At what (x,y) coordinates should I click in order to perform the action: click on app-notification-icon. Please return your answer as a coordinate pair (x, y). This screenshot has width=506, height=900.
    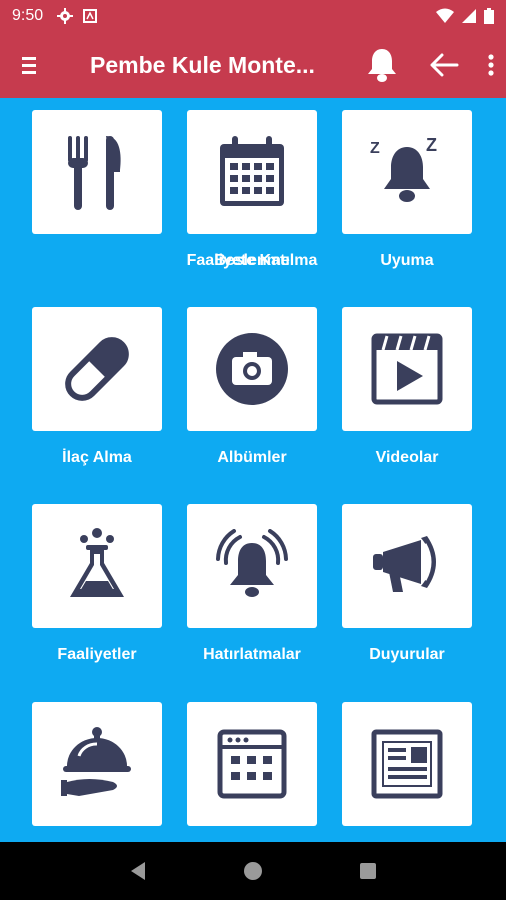
    Looking at the image, I should click on (90, 16).